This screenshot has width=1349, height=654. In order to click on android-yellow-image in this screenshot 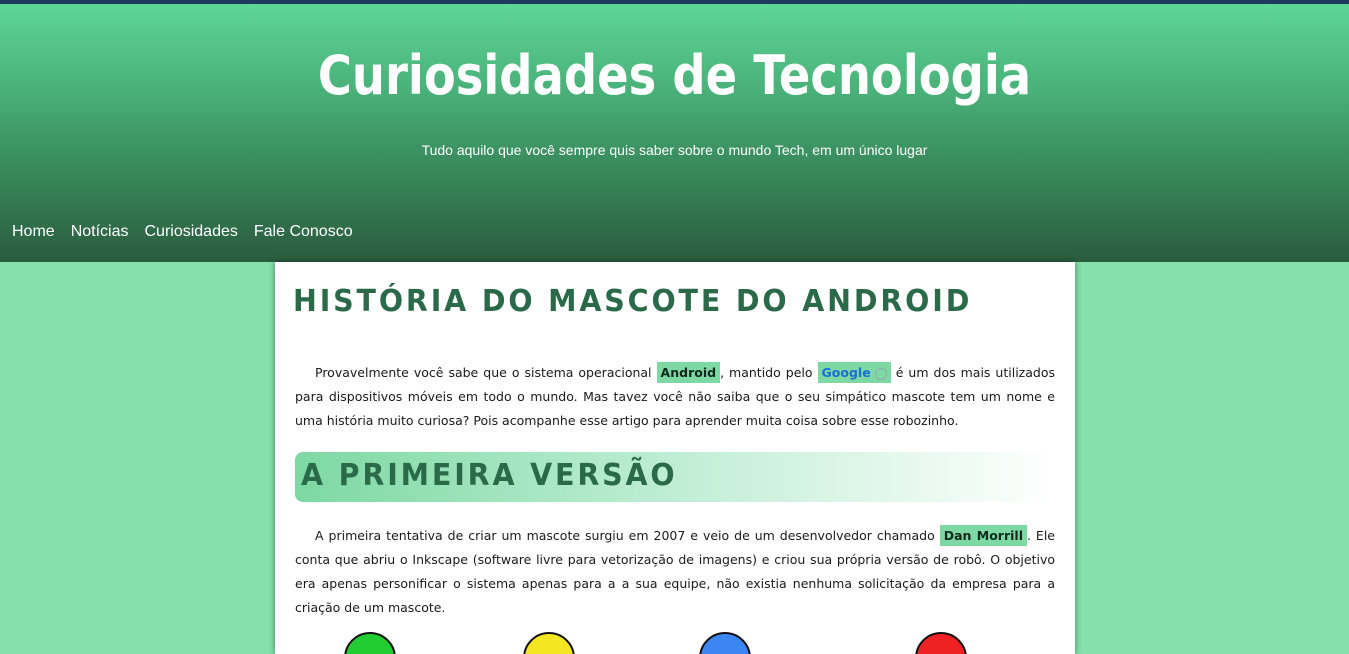, I will do `click(549, 643)`.